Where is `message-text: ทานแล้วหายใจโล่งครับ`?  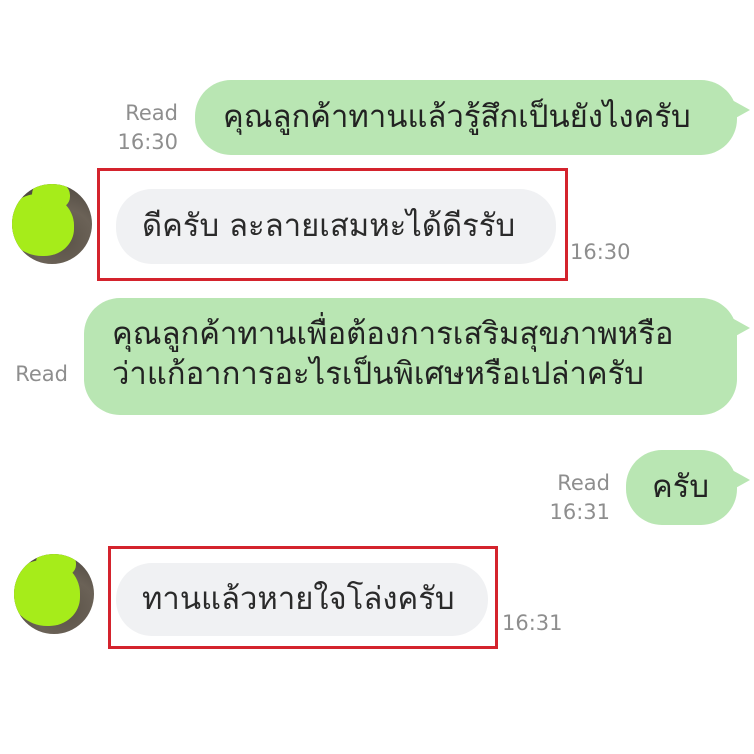 message-text: ทานแล้วหายใจโล่งครับ is located at coordinates (298, 599).